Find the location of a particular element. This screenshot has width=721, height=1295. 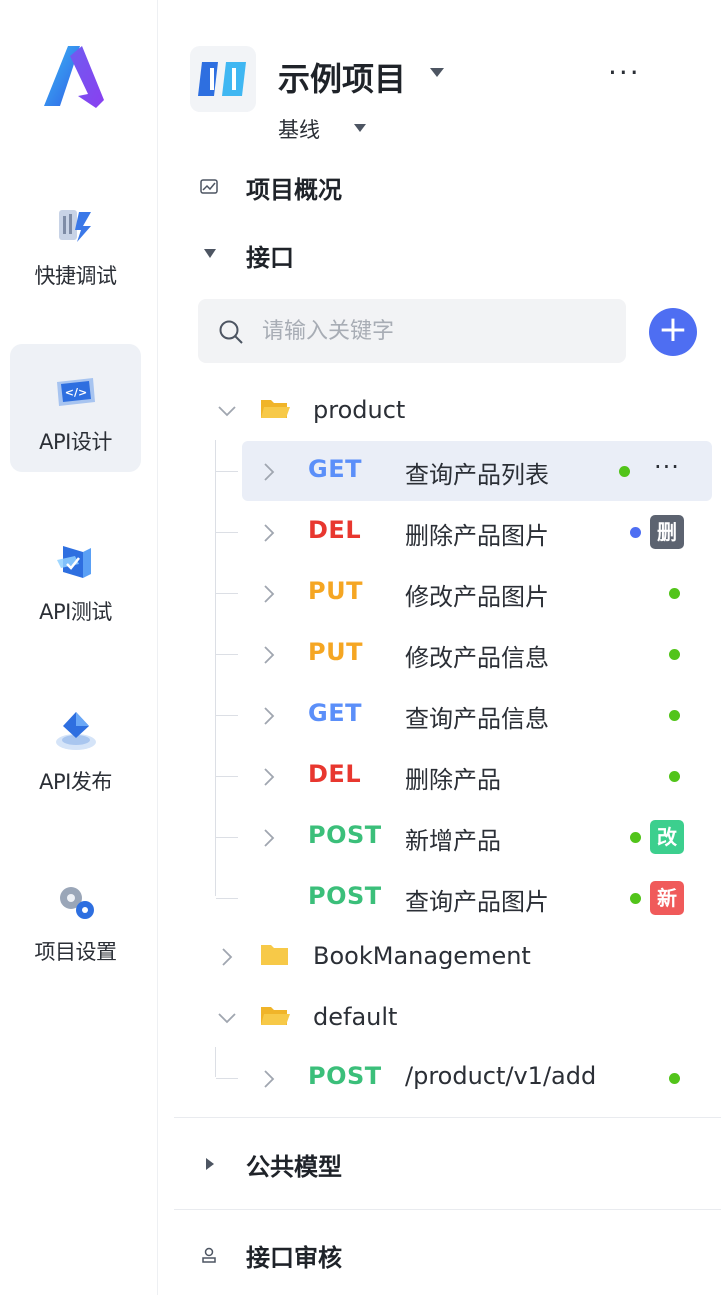

review-icon is located at coordinates (209, 1255).